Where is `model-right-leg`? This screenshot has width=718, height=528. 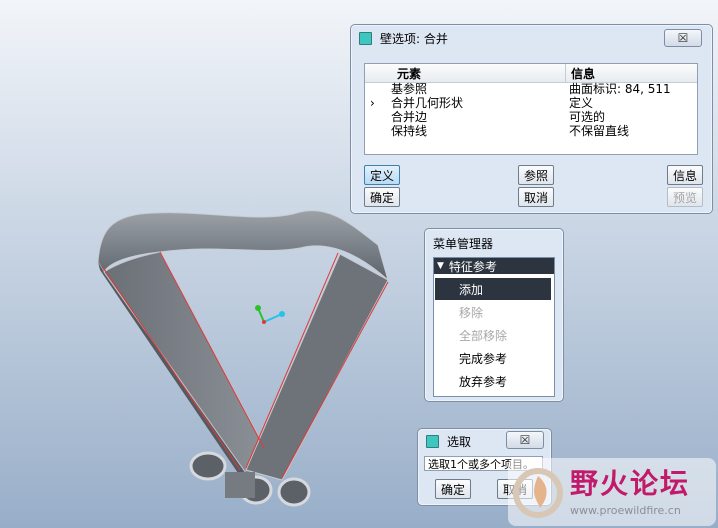
model-right-leg is located at coordinates (317, 367).